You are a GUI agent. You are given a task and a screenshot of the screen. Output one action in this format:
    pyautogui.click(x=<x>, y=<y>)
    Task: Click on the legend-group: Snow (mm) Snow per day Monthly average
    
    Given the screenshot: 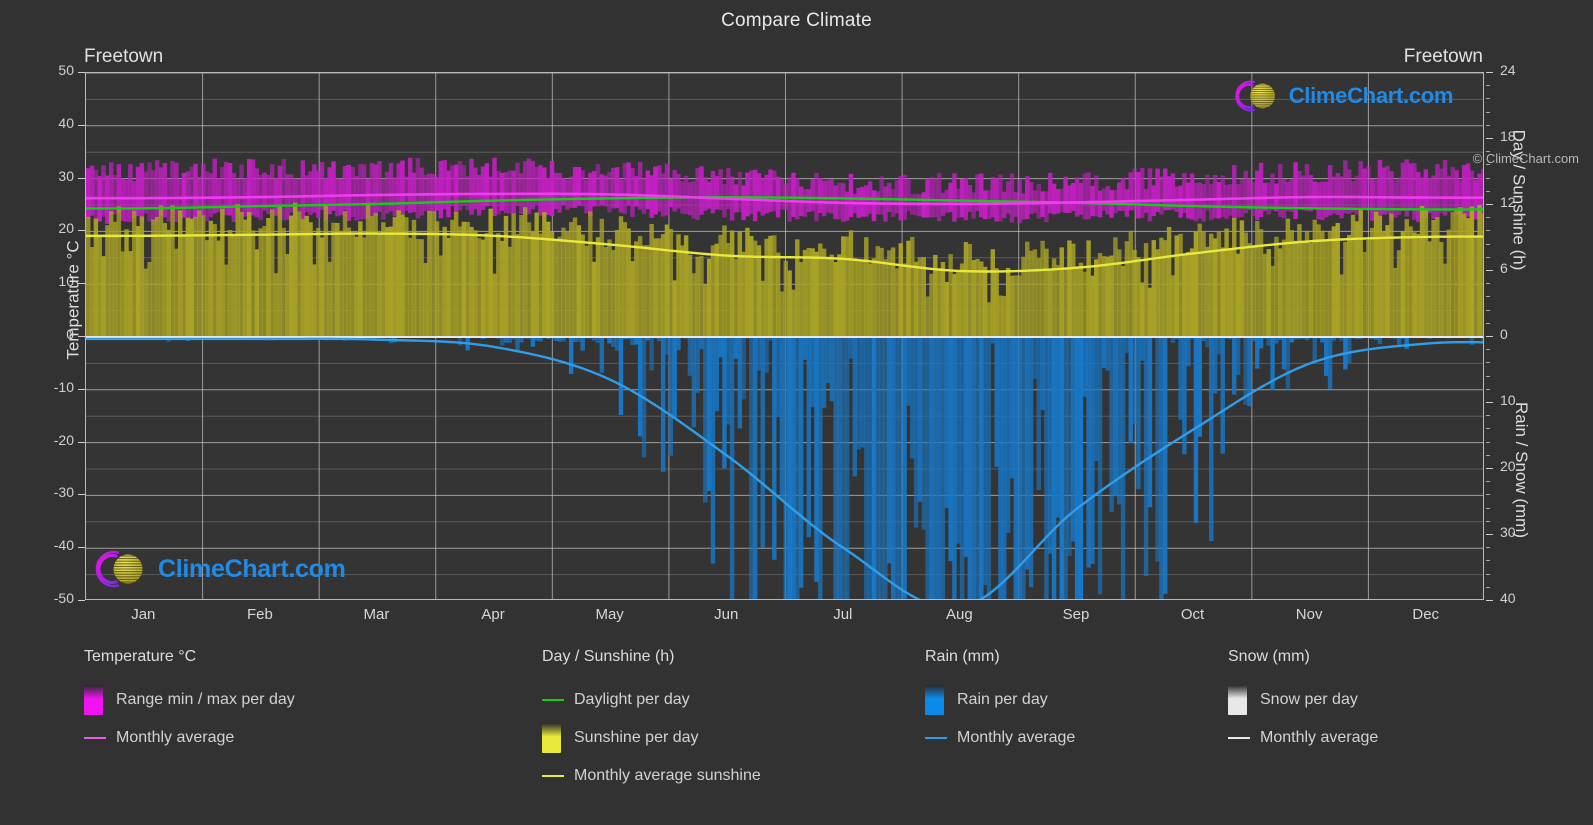 What is the action you would take?
    pyautogui.click(x=1303, y=702)
    